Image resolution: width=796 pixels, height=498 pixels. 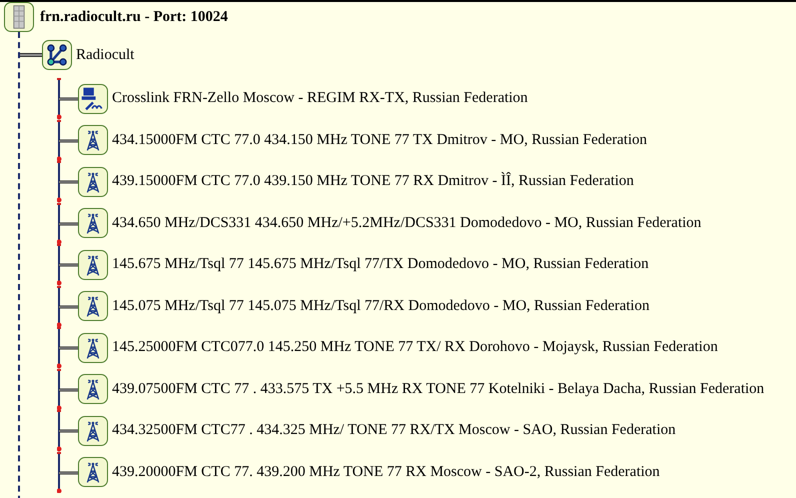 I want to click on tree-node-label: 434.650 MHz/DCS331 434.650 MHz/+5.2MHz/DCS331 Domodedovo - MO, Russian Federation, so click(x=407, y=223).